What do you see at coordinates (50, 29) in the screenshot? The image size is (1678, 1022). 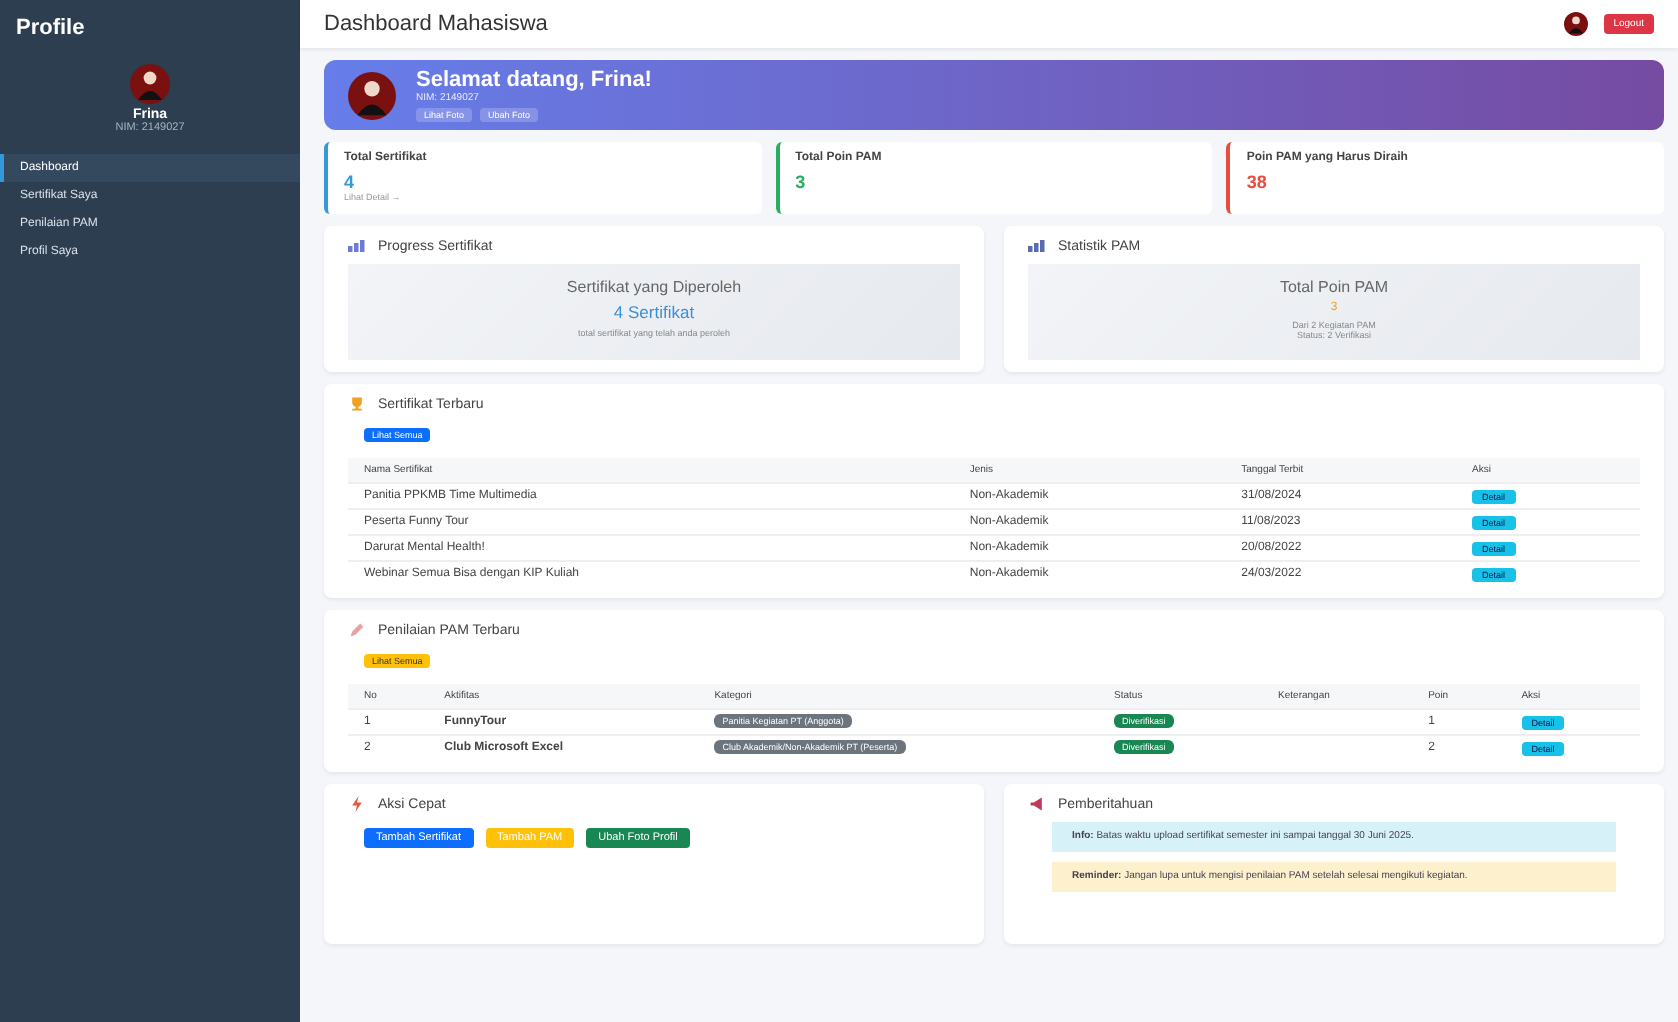 I see `sidebar-title: Profile` at bounding box center [50, 29].